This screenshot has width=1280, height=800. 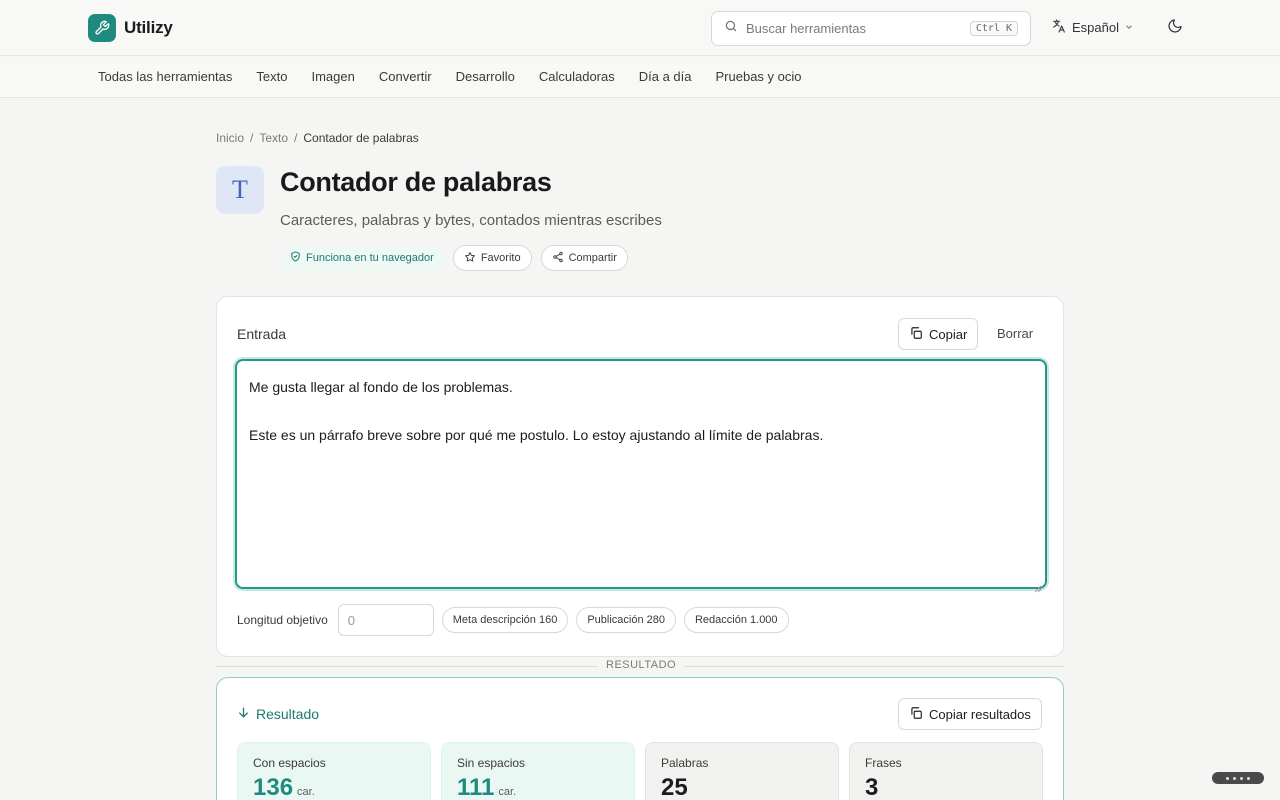 I want to click on share-label: Compartir, so click(x=592, y=258).